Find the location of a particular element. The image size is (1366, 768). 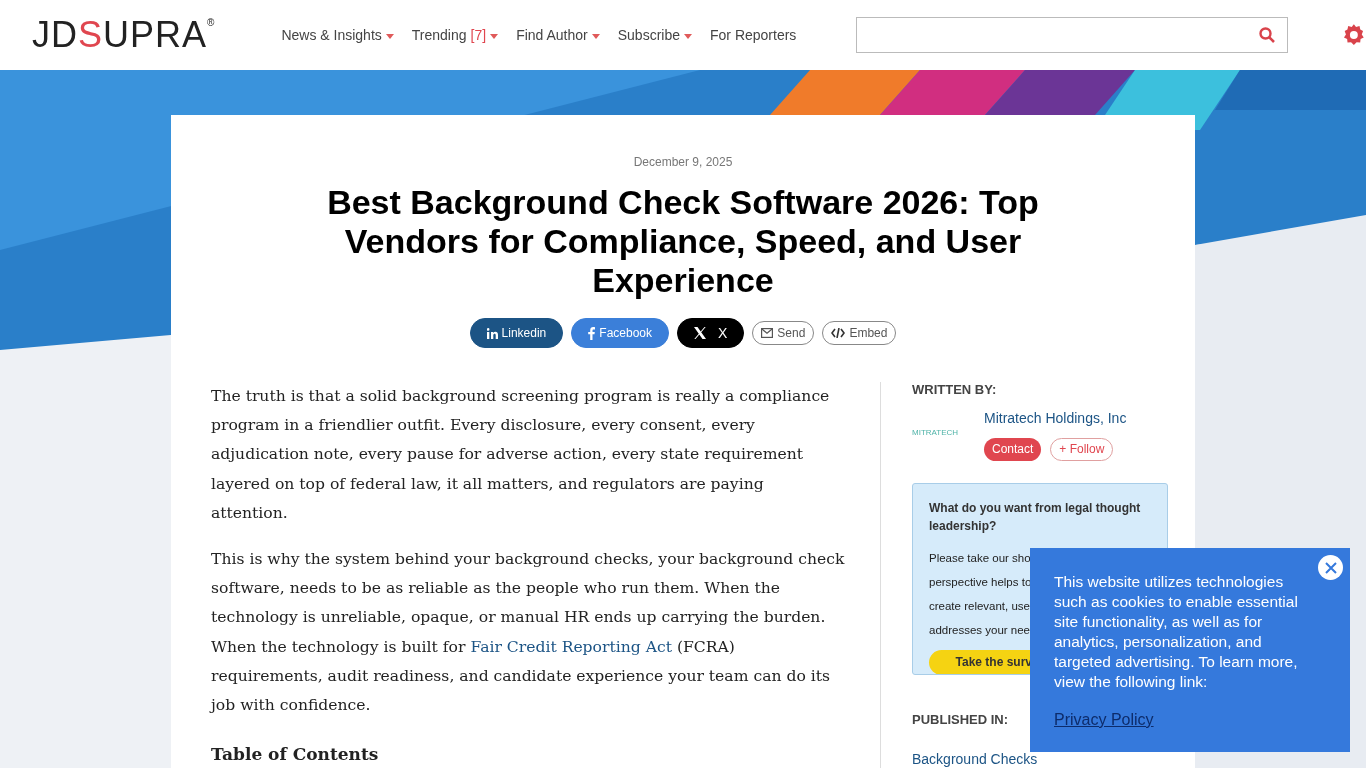

share-button: X is located at coordinates (711, 333).